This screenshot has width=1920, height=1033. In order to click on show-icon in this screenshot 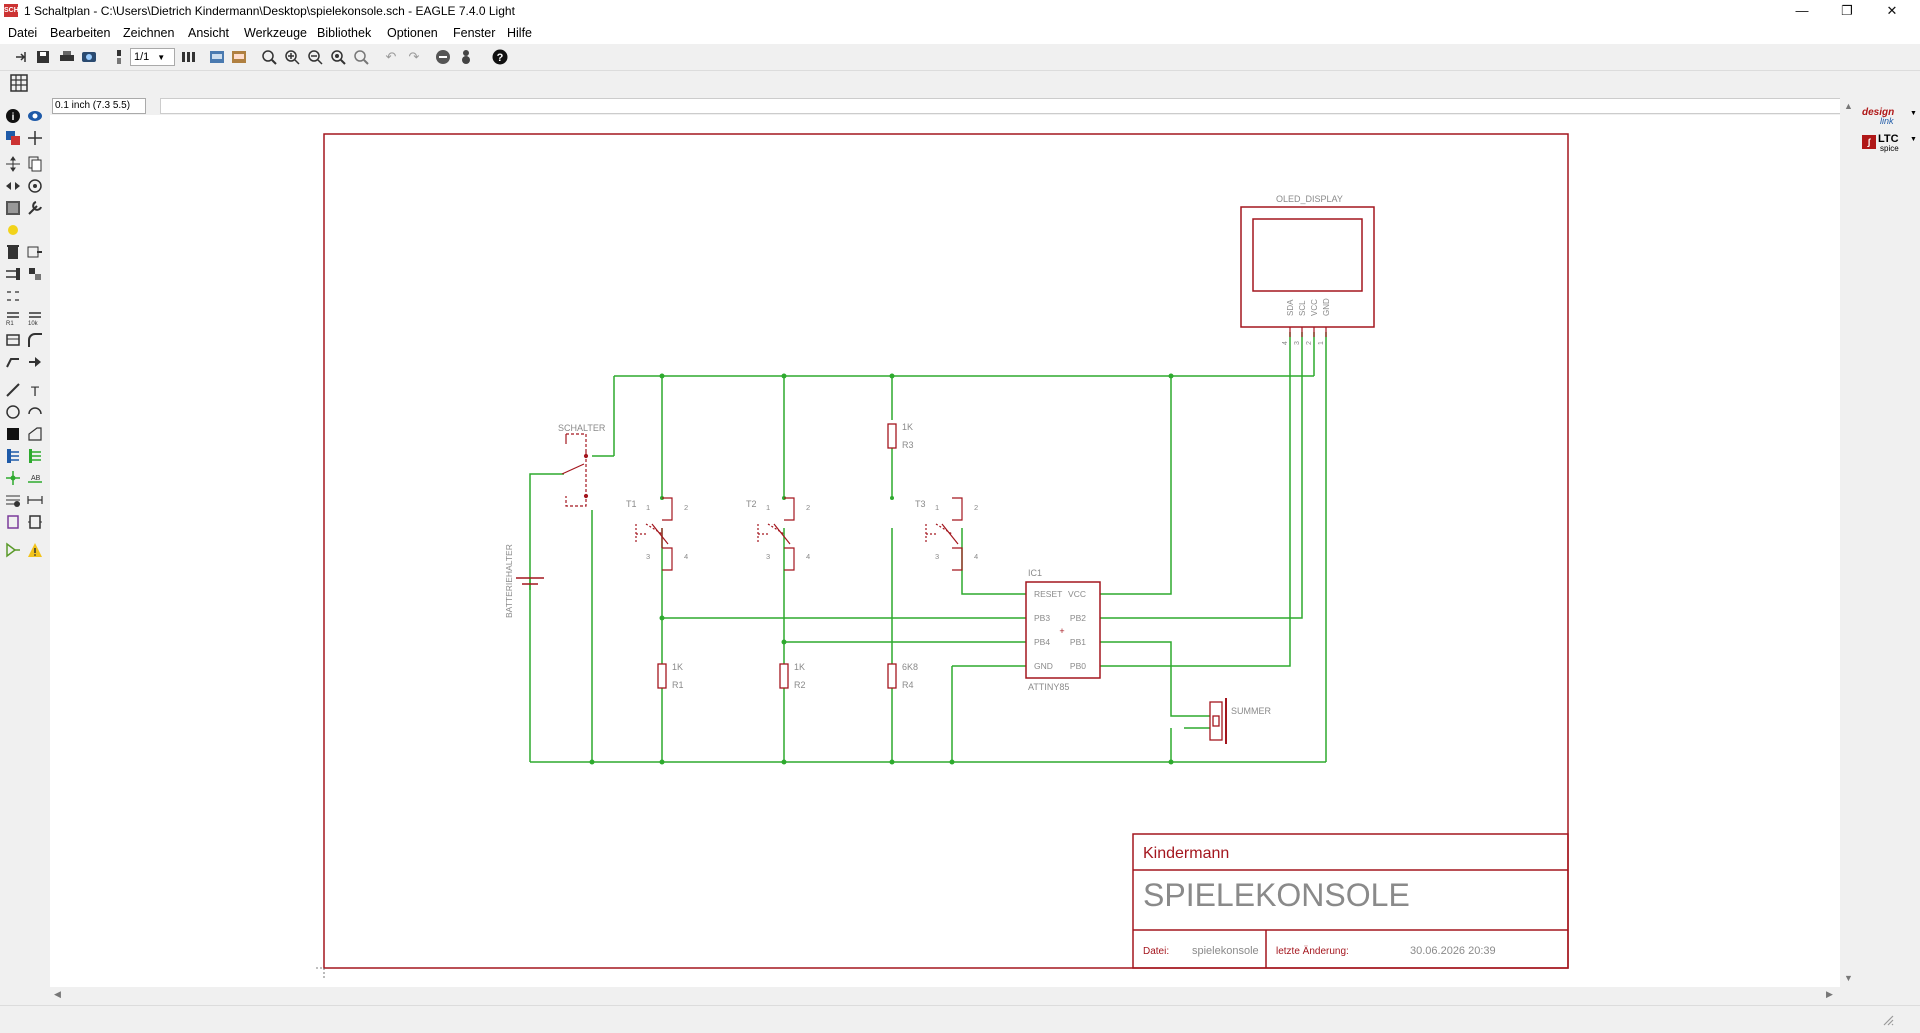, I will do `click(35, 116)`.